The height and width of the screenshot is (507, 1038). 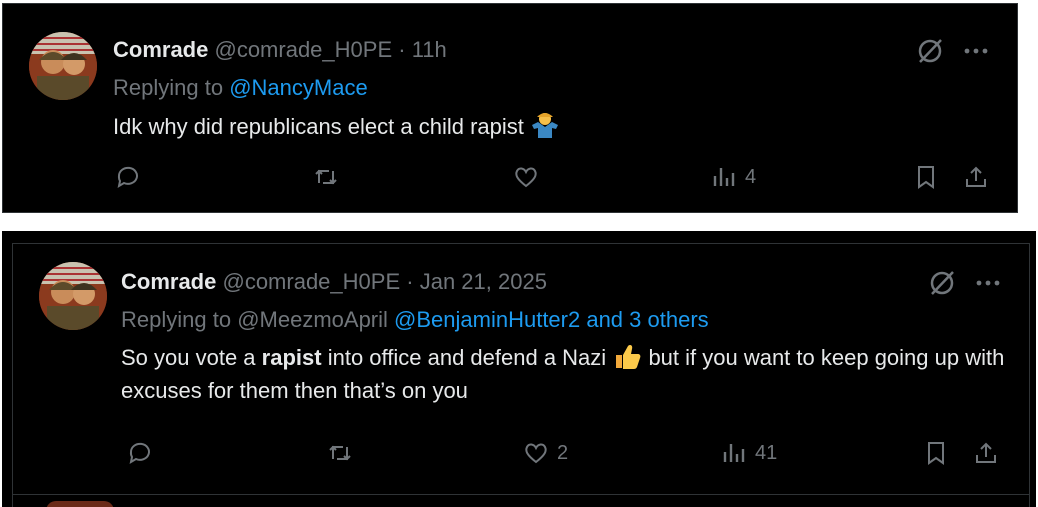 I want to click on mention-plain: @MeezmoApril, so click(x=312, y=319).